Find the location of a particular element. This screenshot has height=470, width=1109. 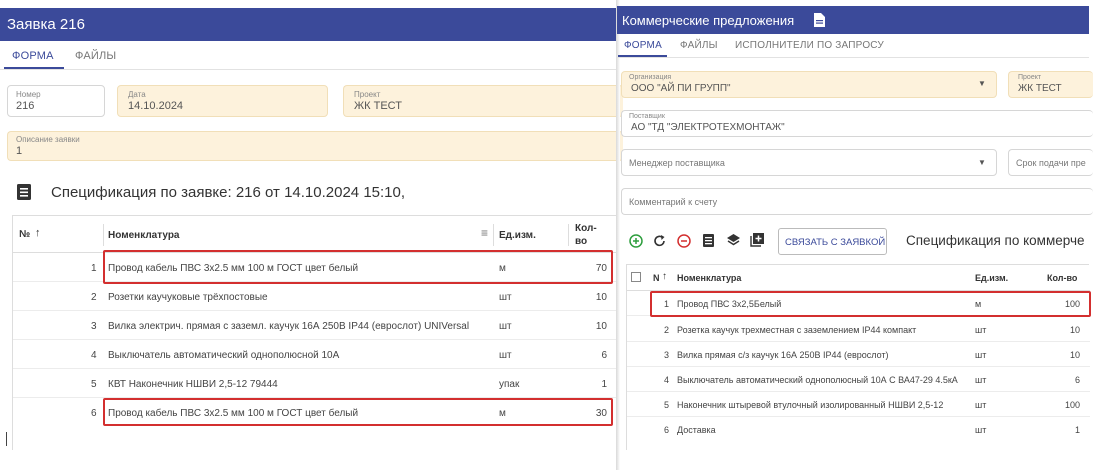

manager-placeholder: Менеджер поставщика is located at coordinates (677, 163).